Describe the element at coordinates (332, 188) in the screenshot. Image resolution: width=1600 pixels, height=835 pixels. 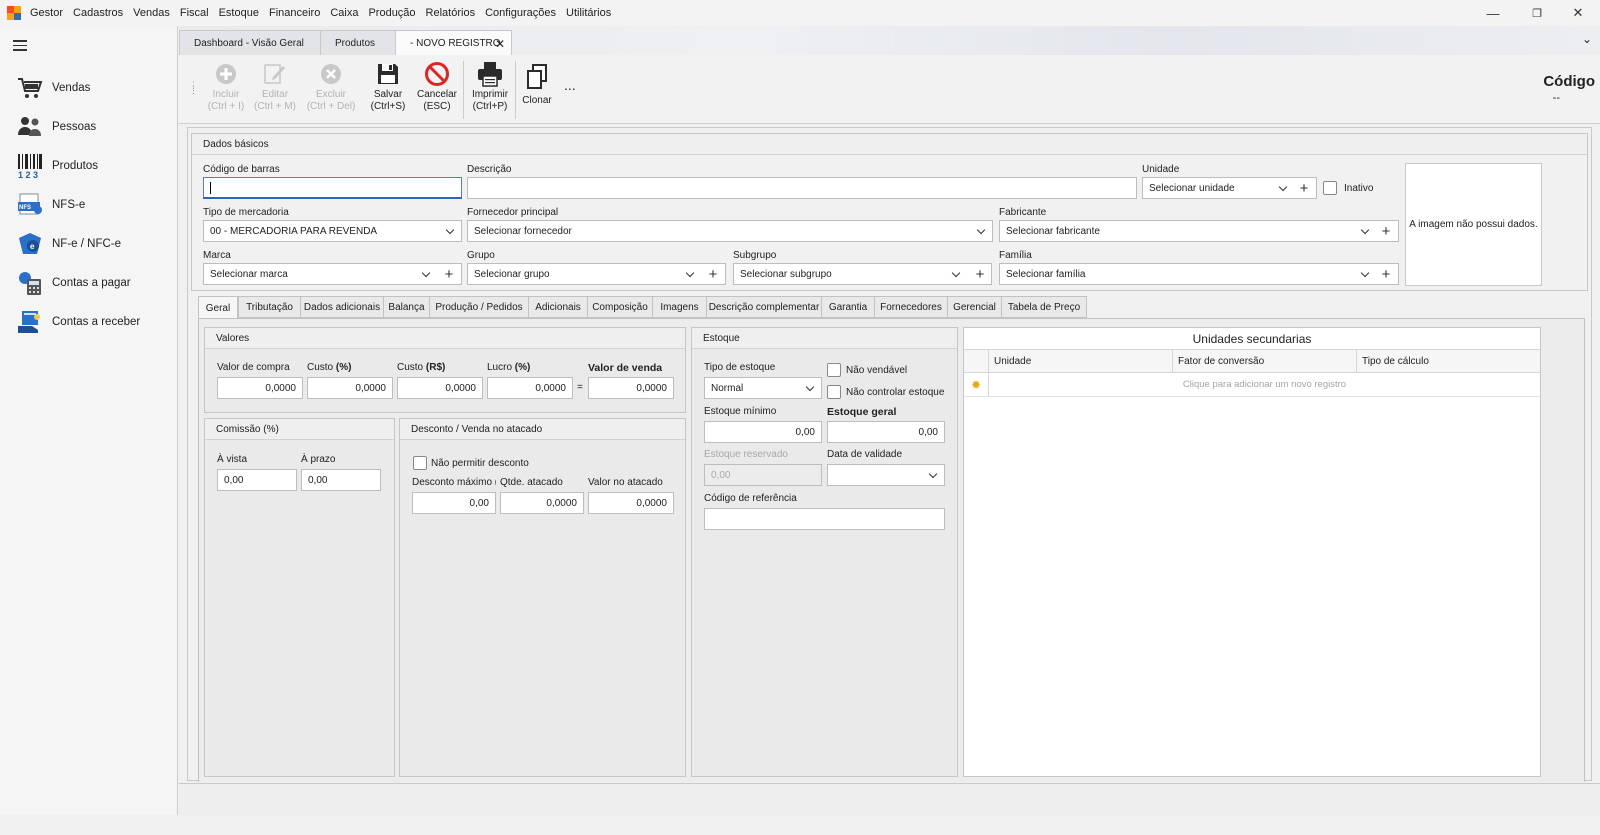
I see `barcode-input` at that location.